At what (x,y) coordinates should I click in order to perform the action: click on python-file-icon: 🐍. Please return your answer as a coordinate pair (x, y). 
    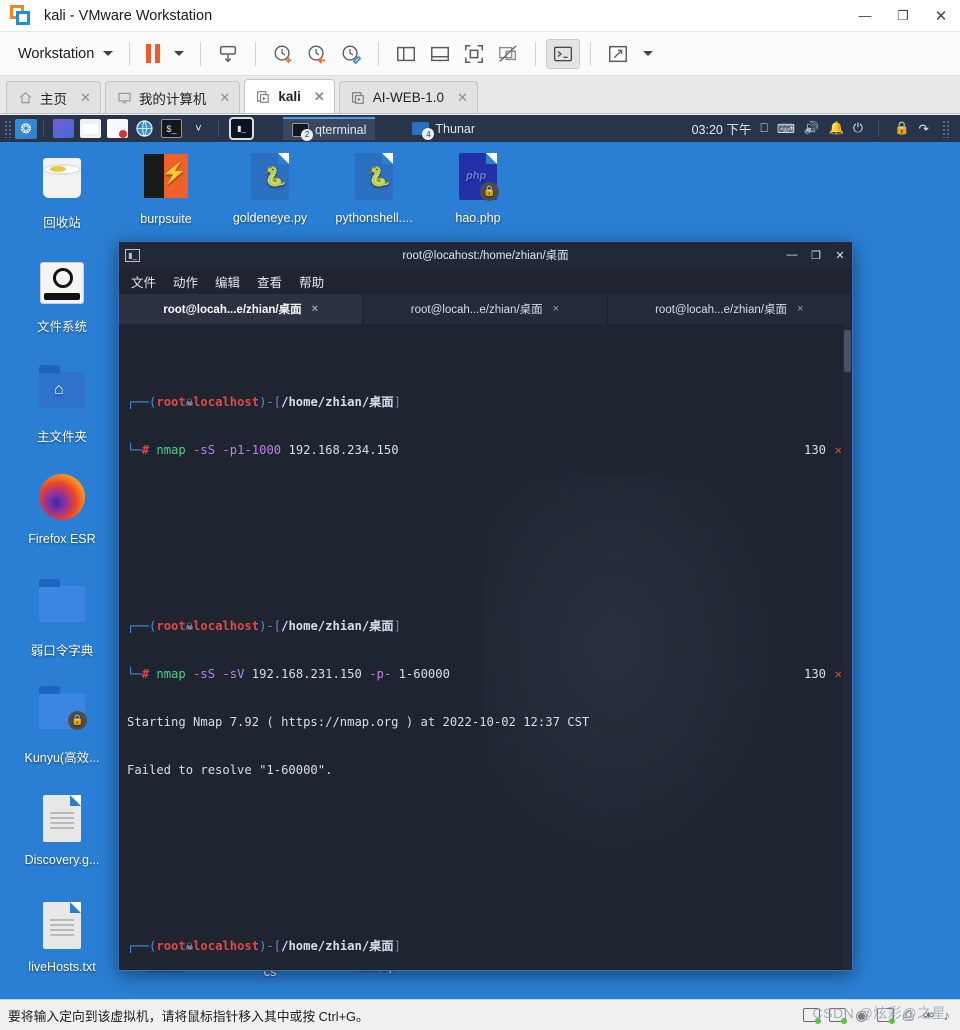
    Looking at the image, I should click on (270, 179).